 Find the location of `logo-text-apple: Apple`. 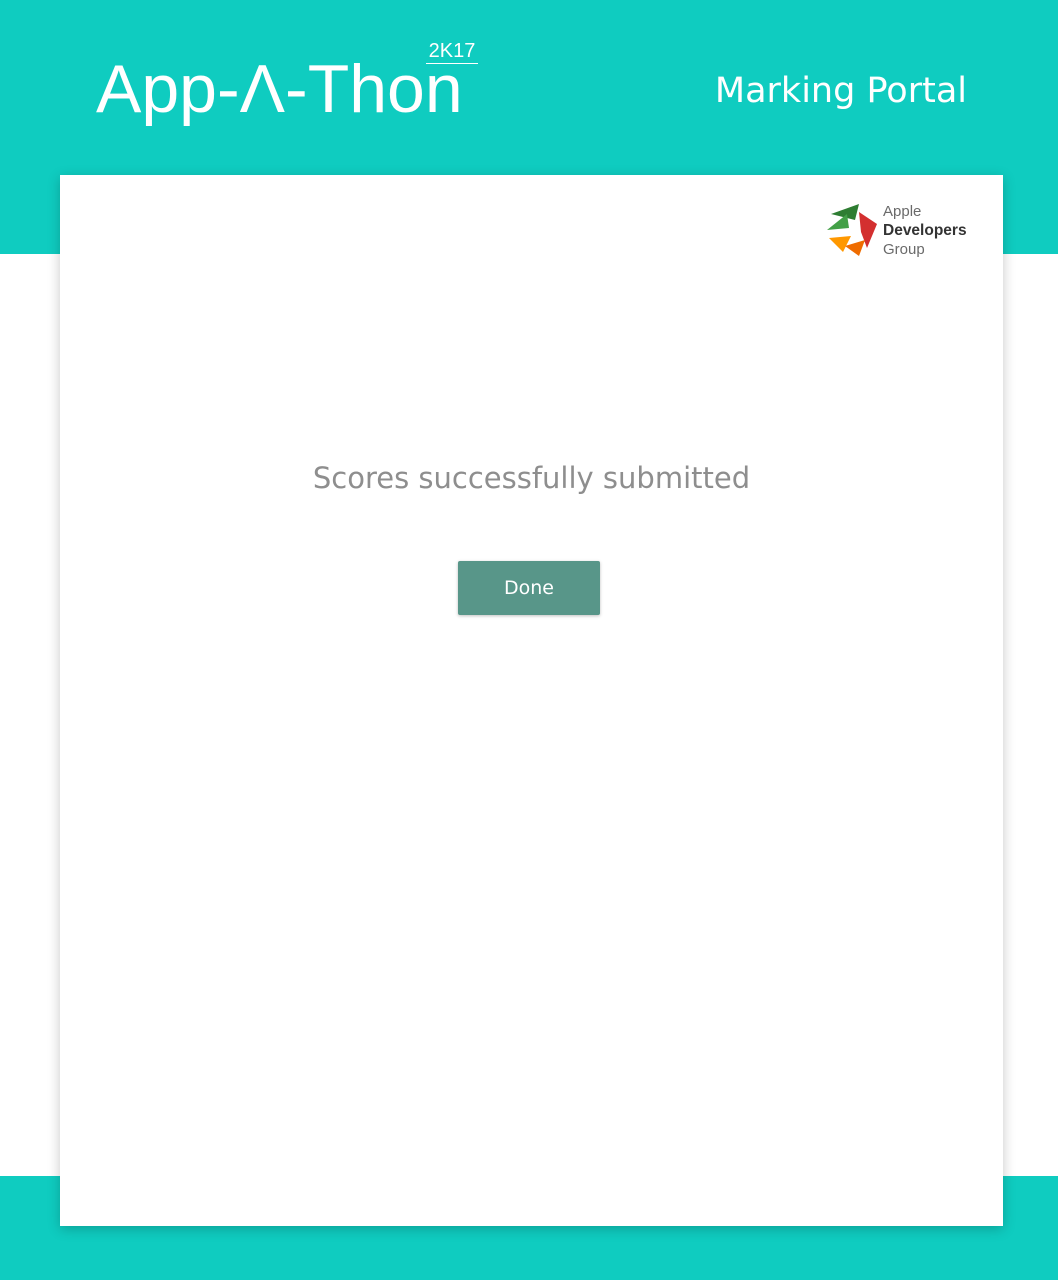

logo-text-apple: Apple is located at coordinates (902, 211).